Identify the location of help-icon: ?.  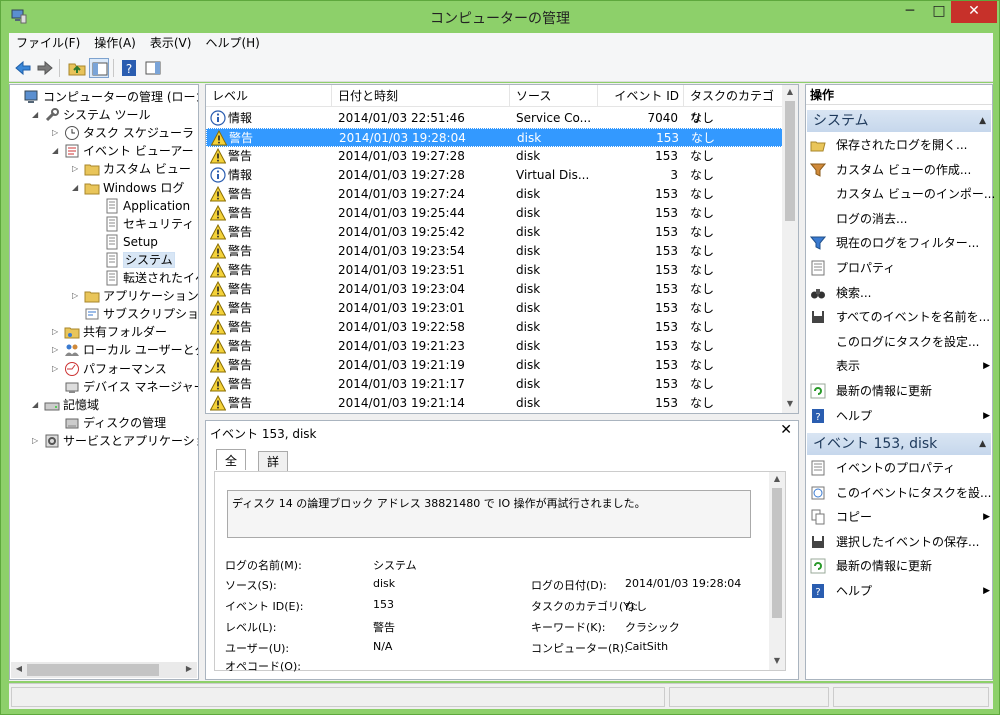
(129, 68).